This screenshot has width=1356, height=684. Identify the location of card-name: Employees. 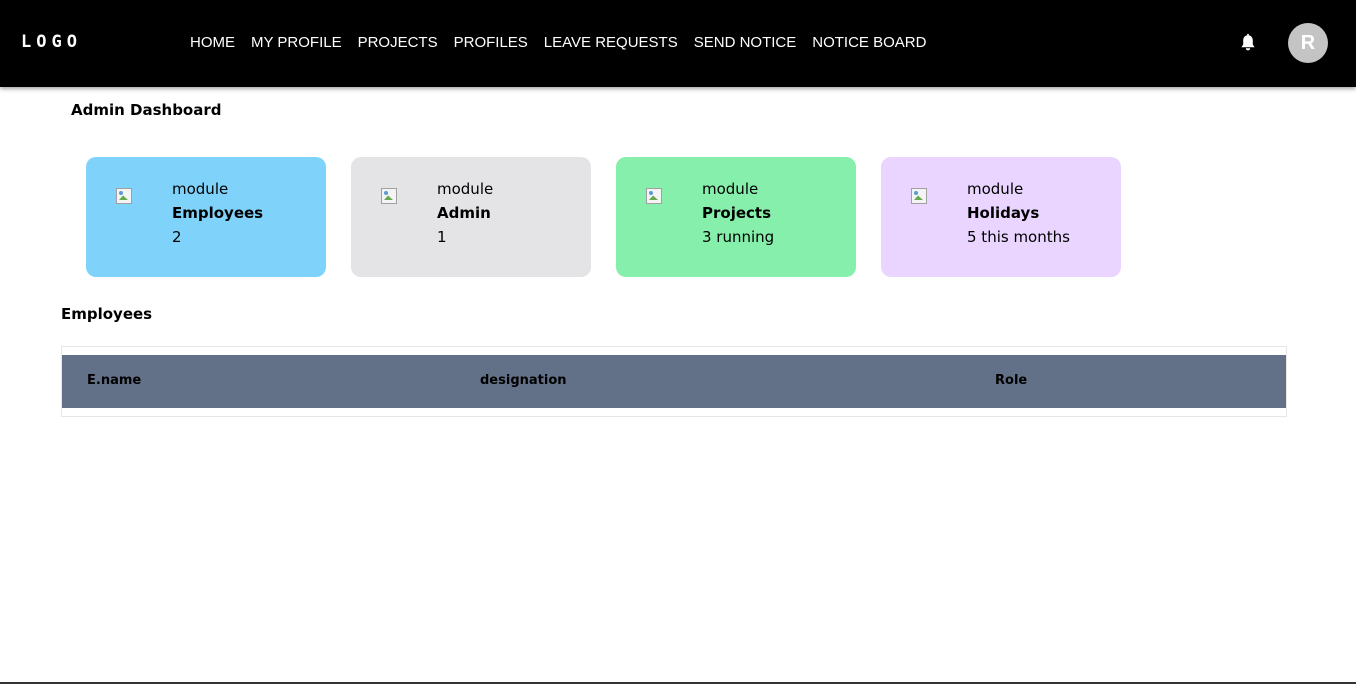
(218, 213).